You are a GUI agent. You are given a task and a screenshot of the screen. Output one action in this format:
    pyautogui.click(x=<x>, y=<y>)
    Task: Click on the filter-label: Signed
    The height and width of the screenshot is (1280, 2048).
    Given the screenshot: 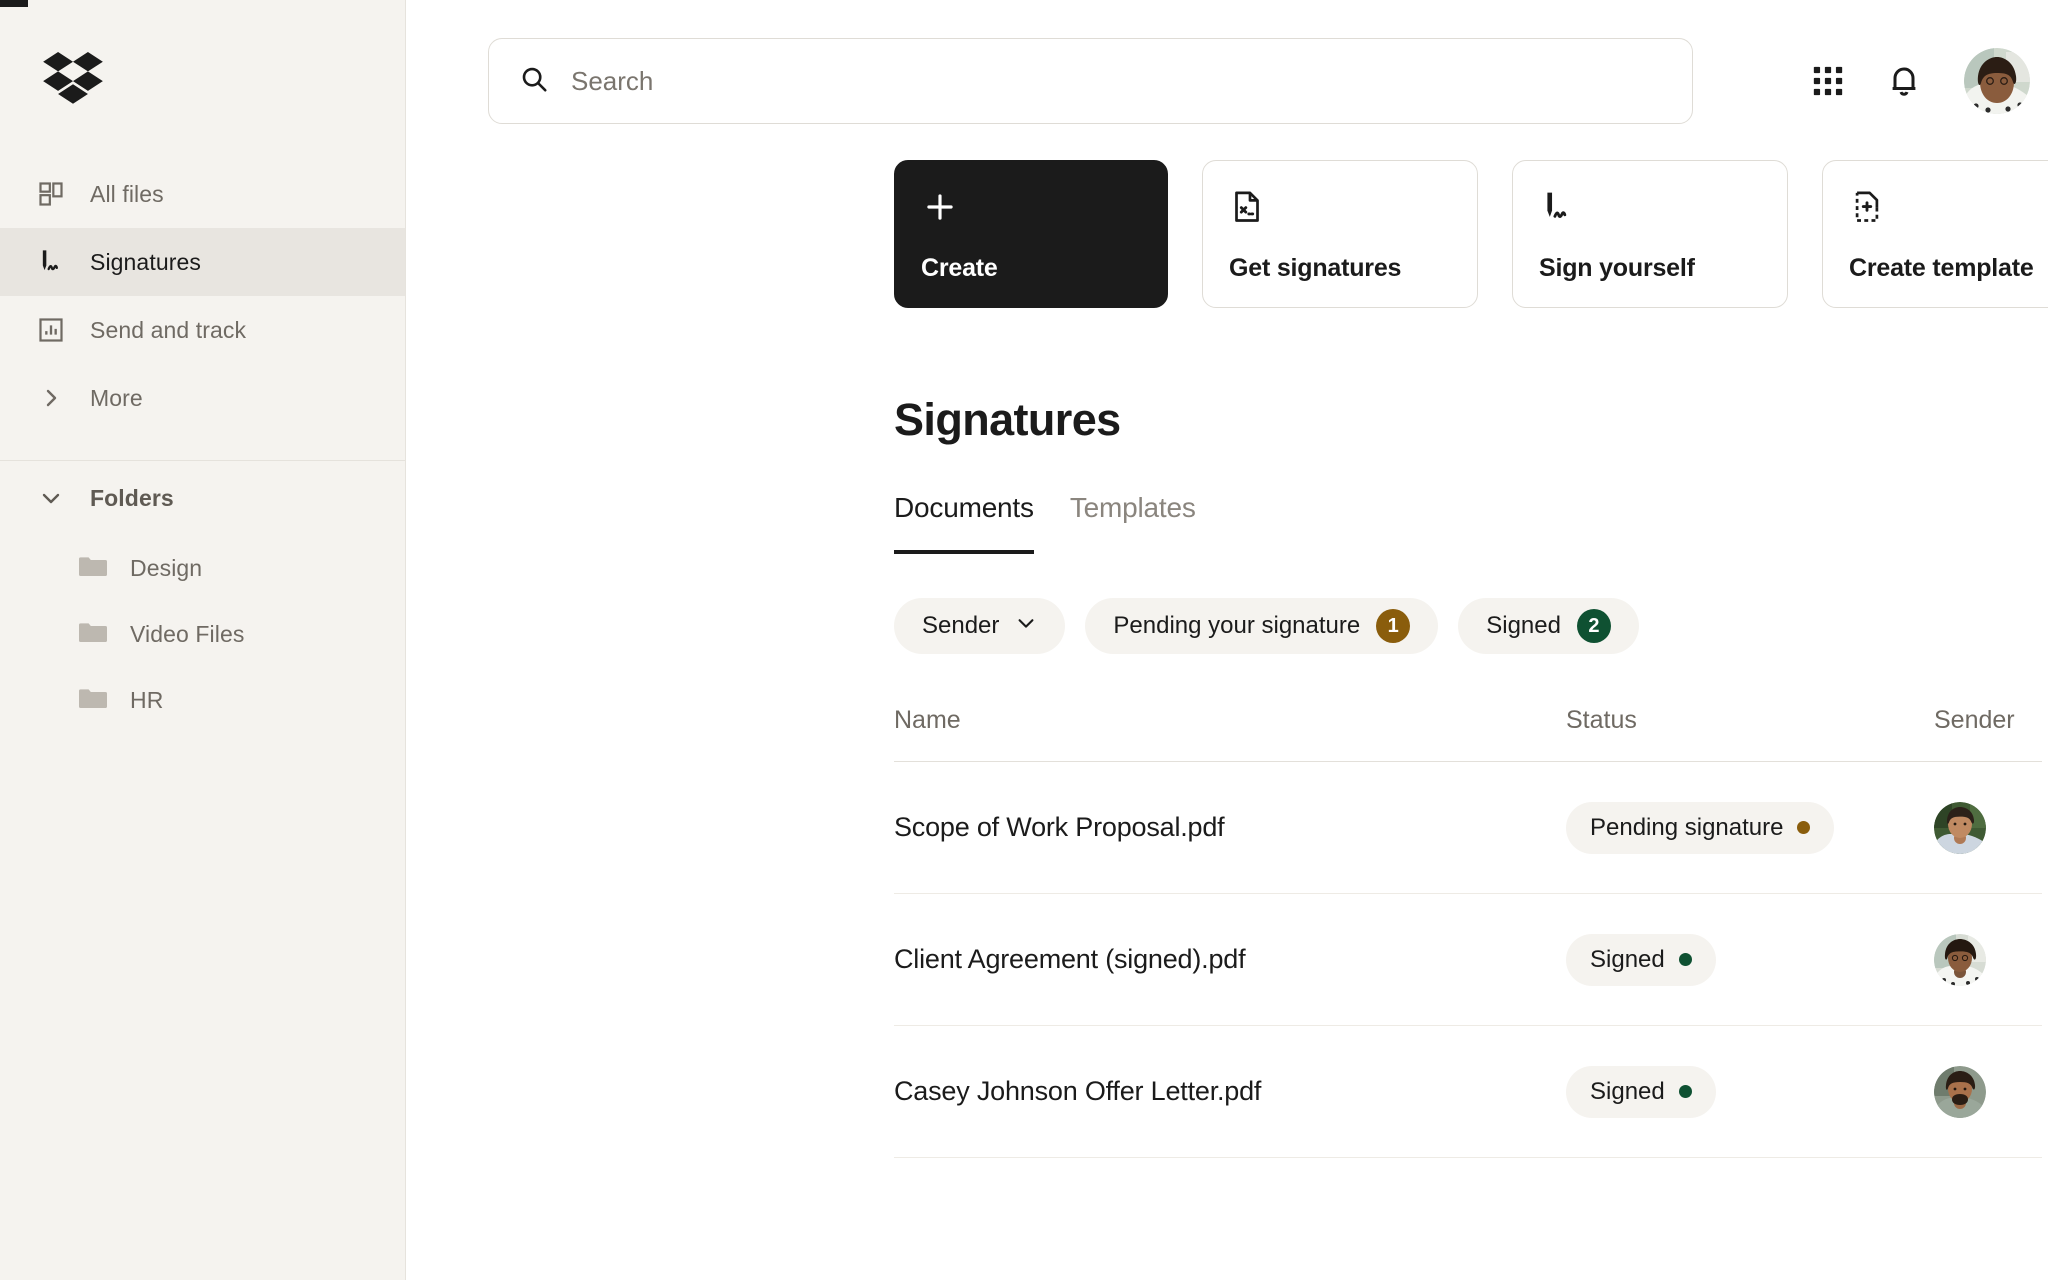 What is the action you would take?
    pyautogui.click(x=1523, y=625)
    